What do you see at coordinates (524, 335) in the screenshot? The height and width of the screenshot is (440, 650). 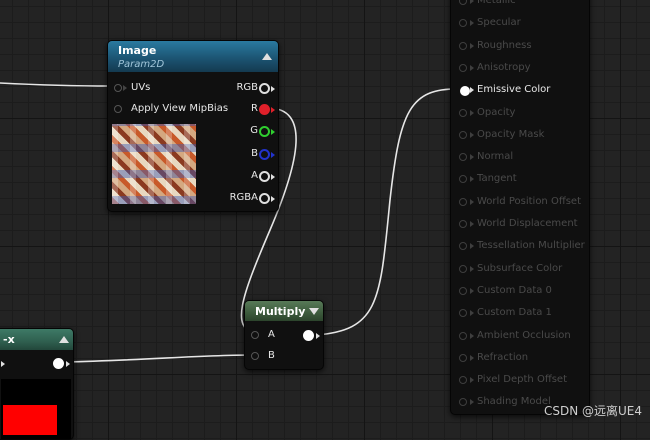 I see `material-input-label: Ambient Occlusion` at bounding box center [524, 335].